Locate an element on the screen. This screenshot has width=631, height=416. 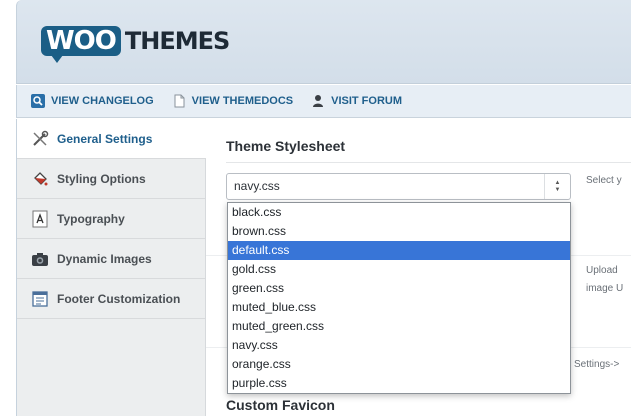
tools-icon is located at coordinates (40, 139).